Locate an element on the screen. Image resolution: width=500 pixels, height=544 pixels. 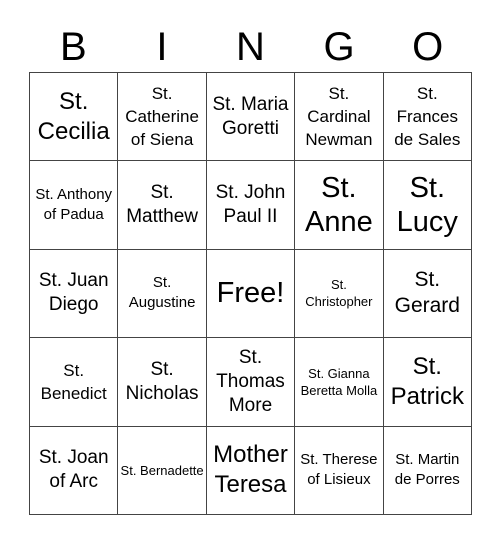
cell-text: St. Nicholas is located at coordinates (162, 381).